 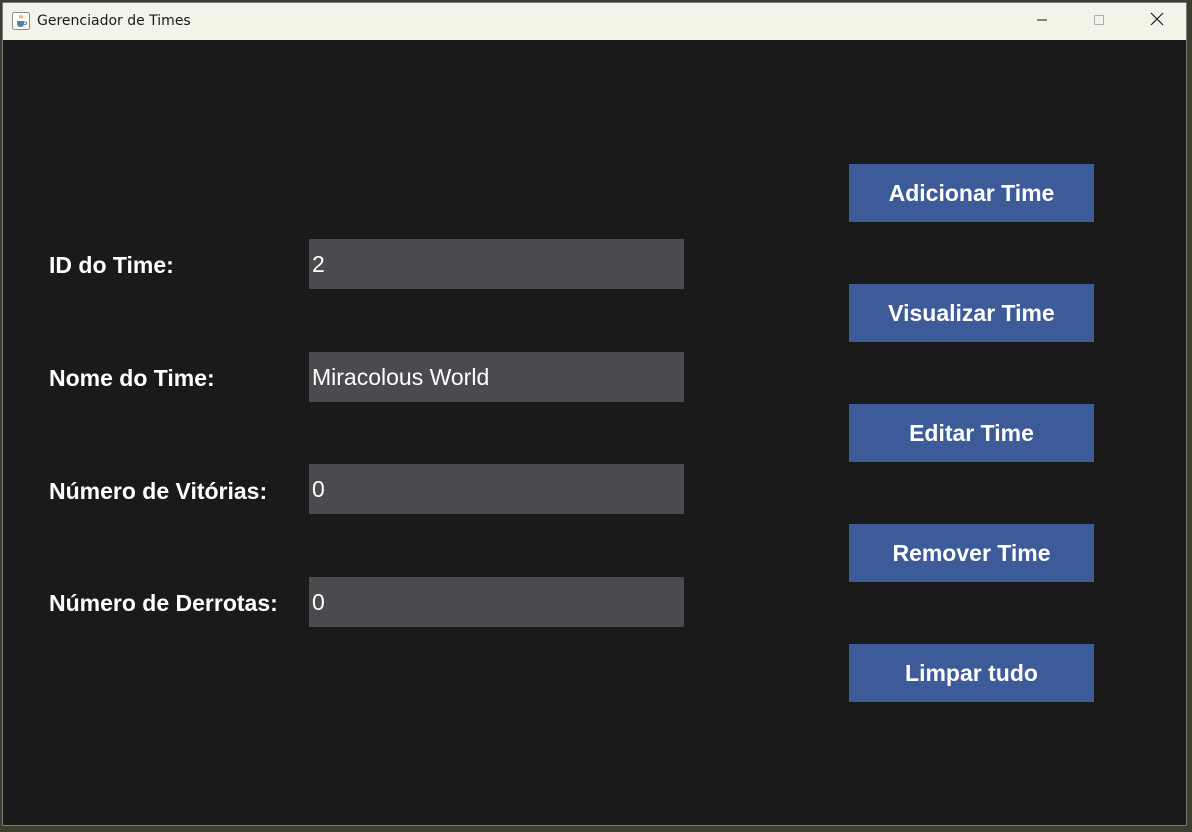 What do you see at coordinates (111, 265) in the screenshot?
I see `team-id-label: ID do Time:` at bounding box center [111, 265].